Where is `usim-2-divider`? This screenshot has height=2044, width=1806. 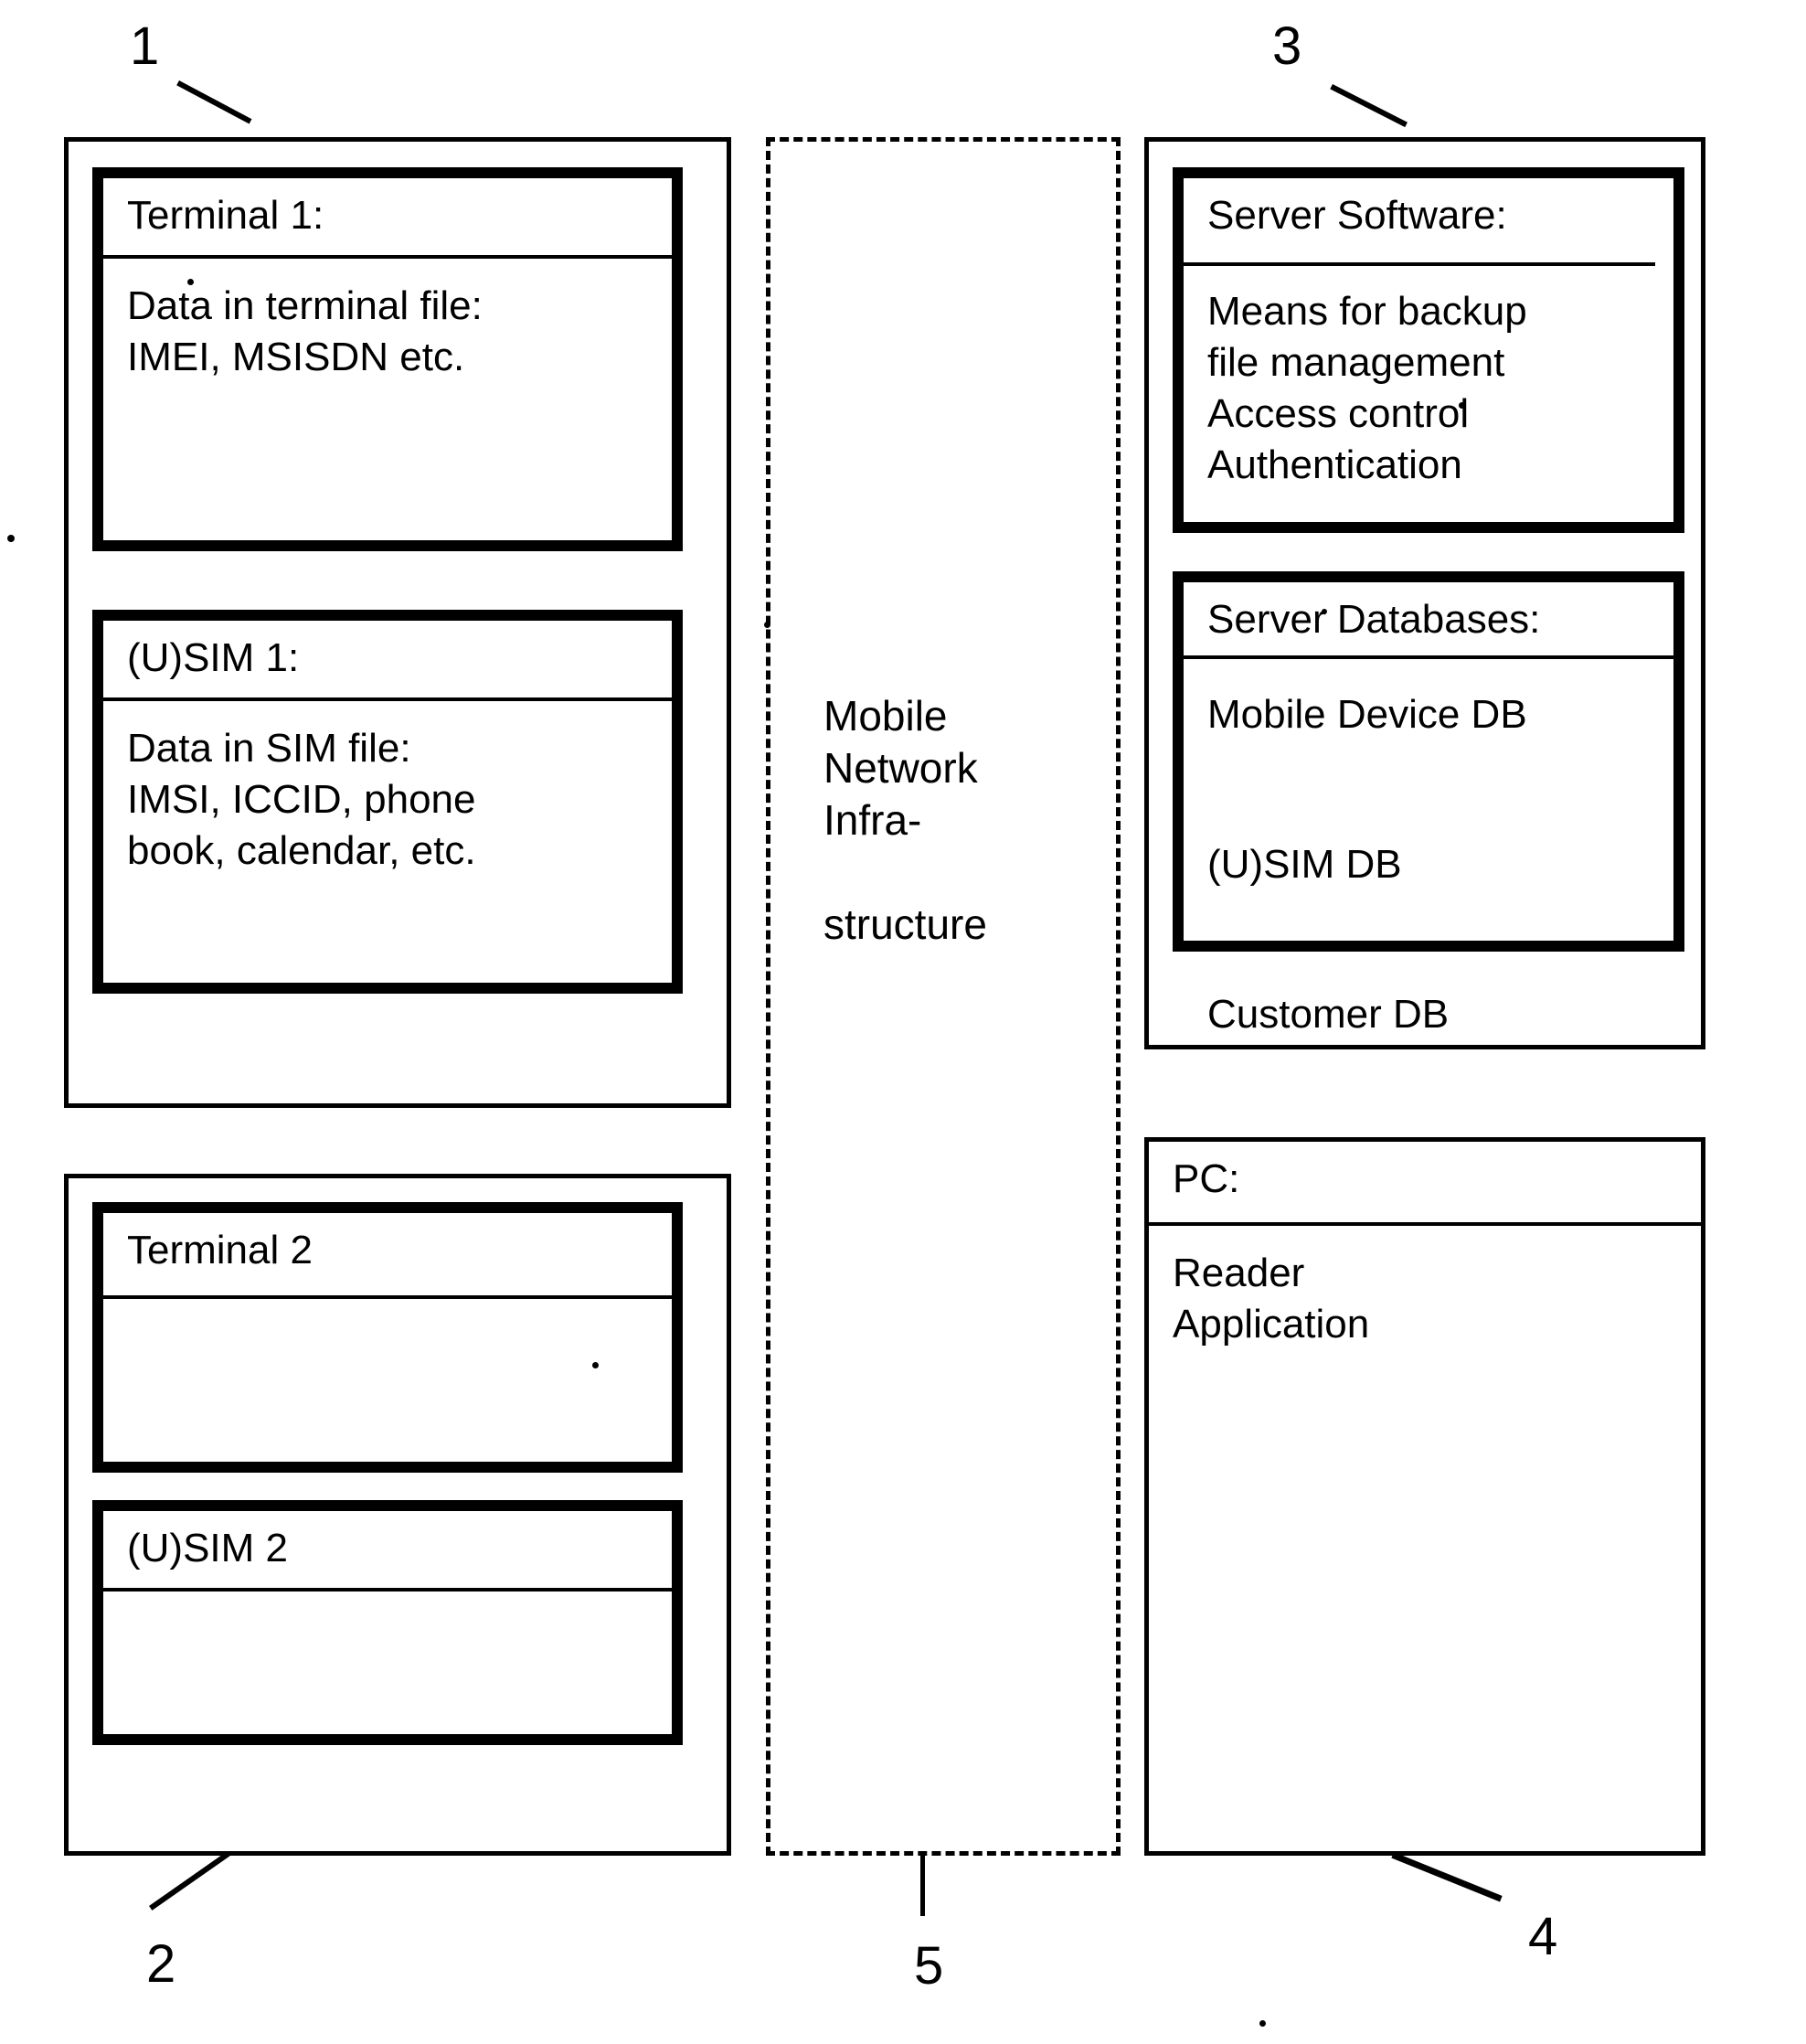
usim-2-divider is located at coordinates (387, 1590).